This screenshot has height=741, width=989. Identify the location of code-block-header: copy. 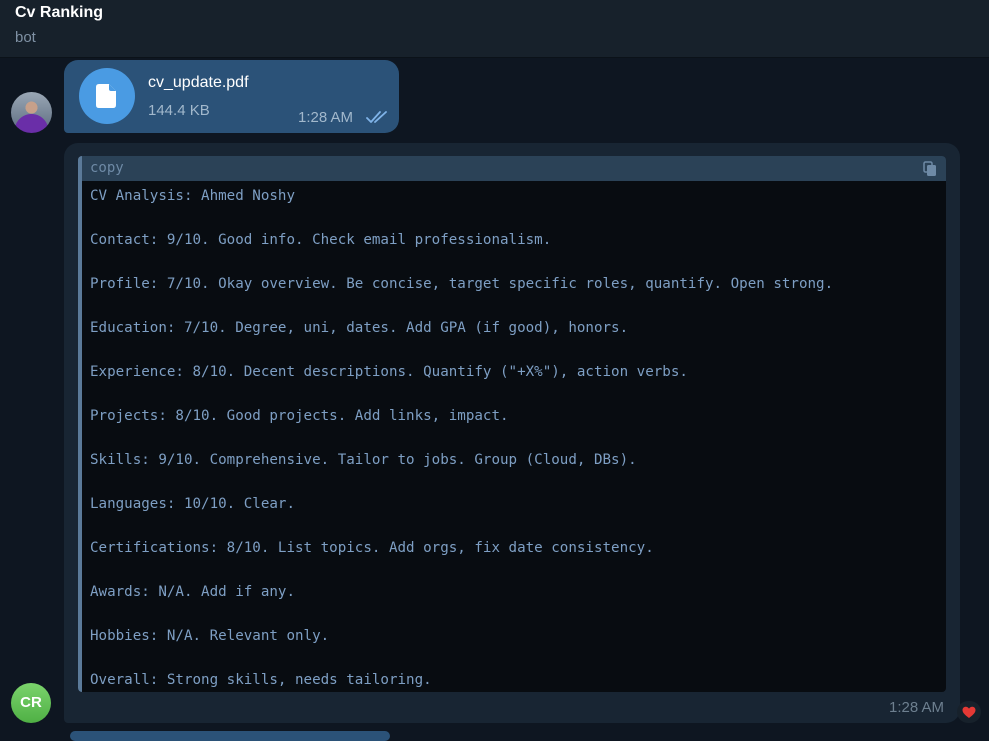
(512, 168).